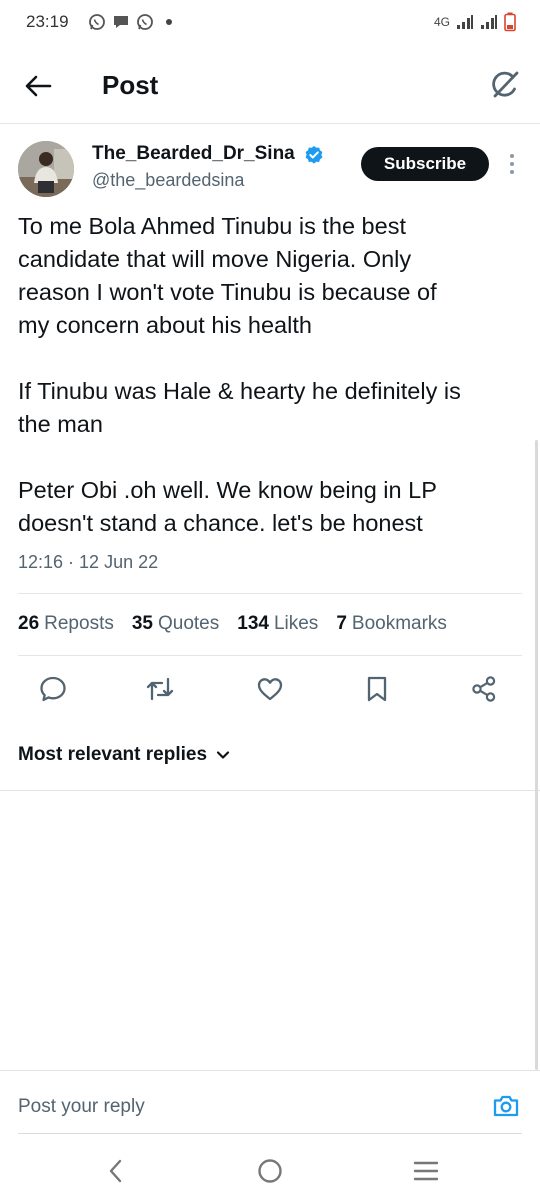  I want to click on post-line: the man, so click(60, 424).